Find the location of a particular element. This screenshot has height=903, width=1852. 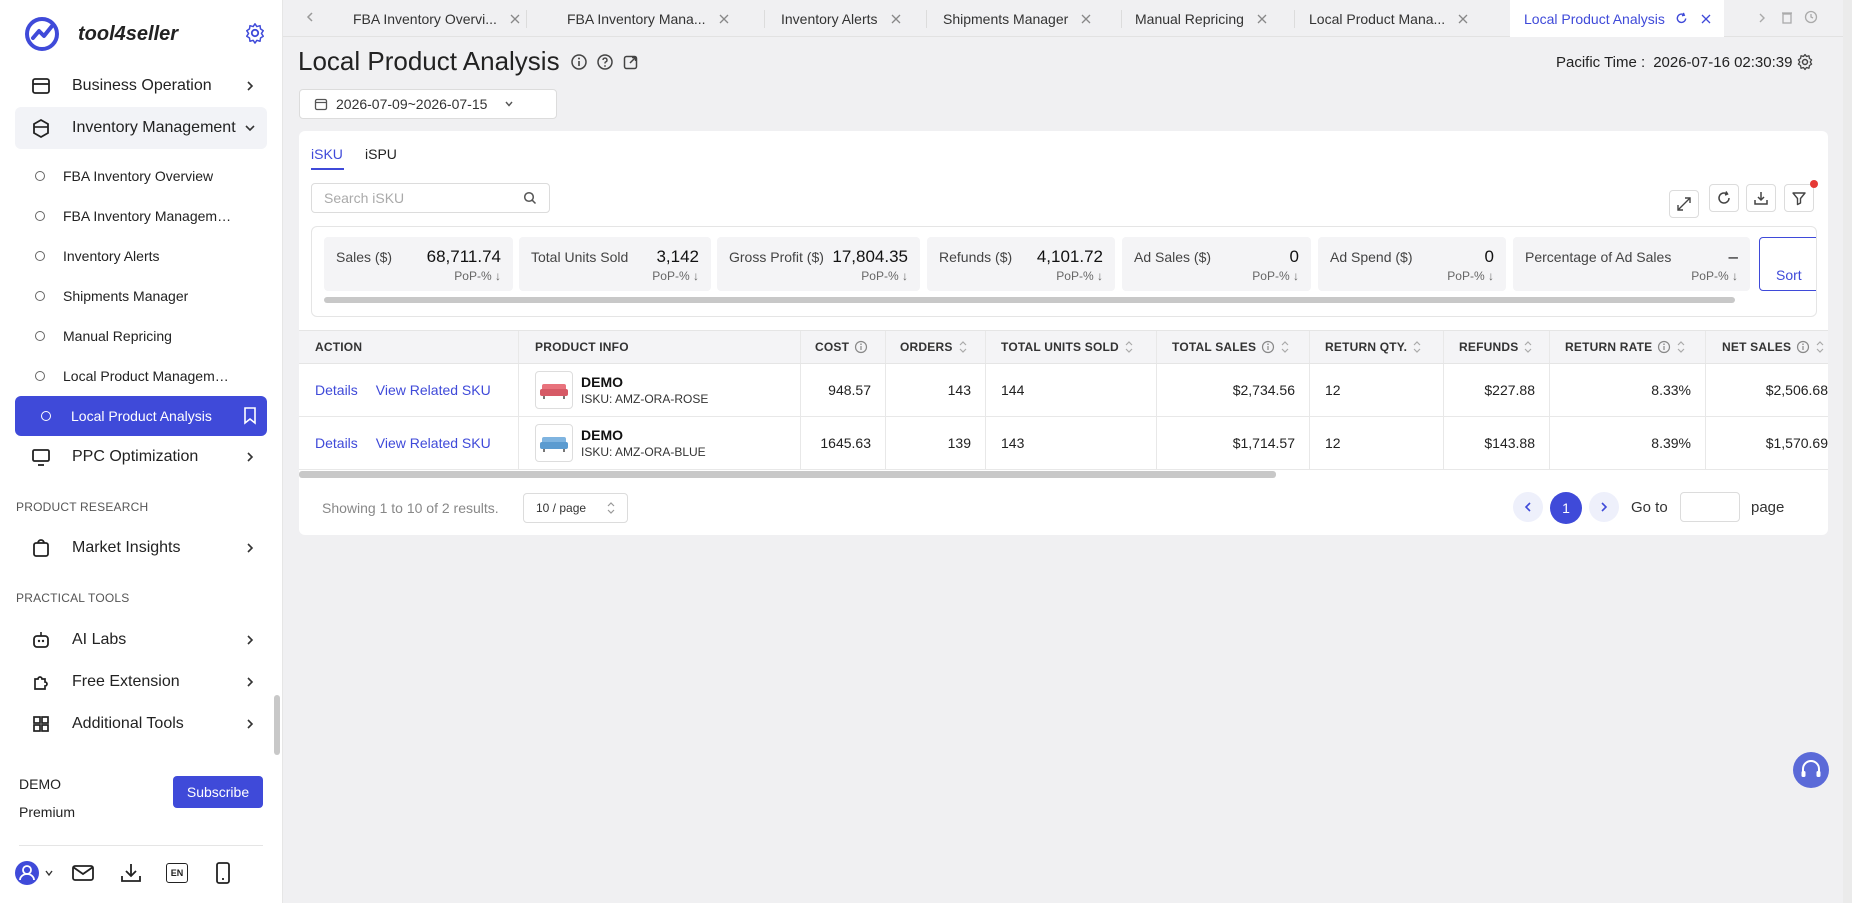

col-total-sales: TOTAL SALES is located at coordinates (1233, 347).